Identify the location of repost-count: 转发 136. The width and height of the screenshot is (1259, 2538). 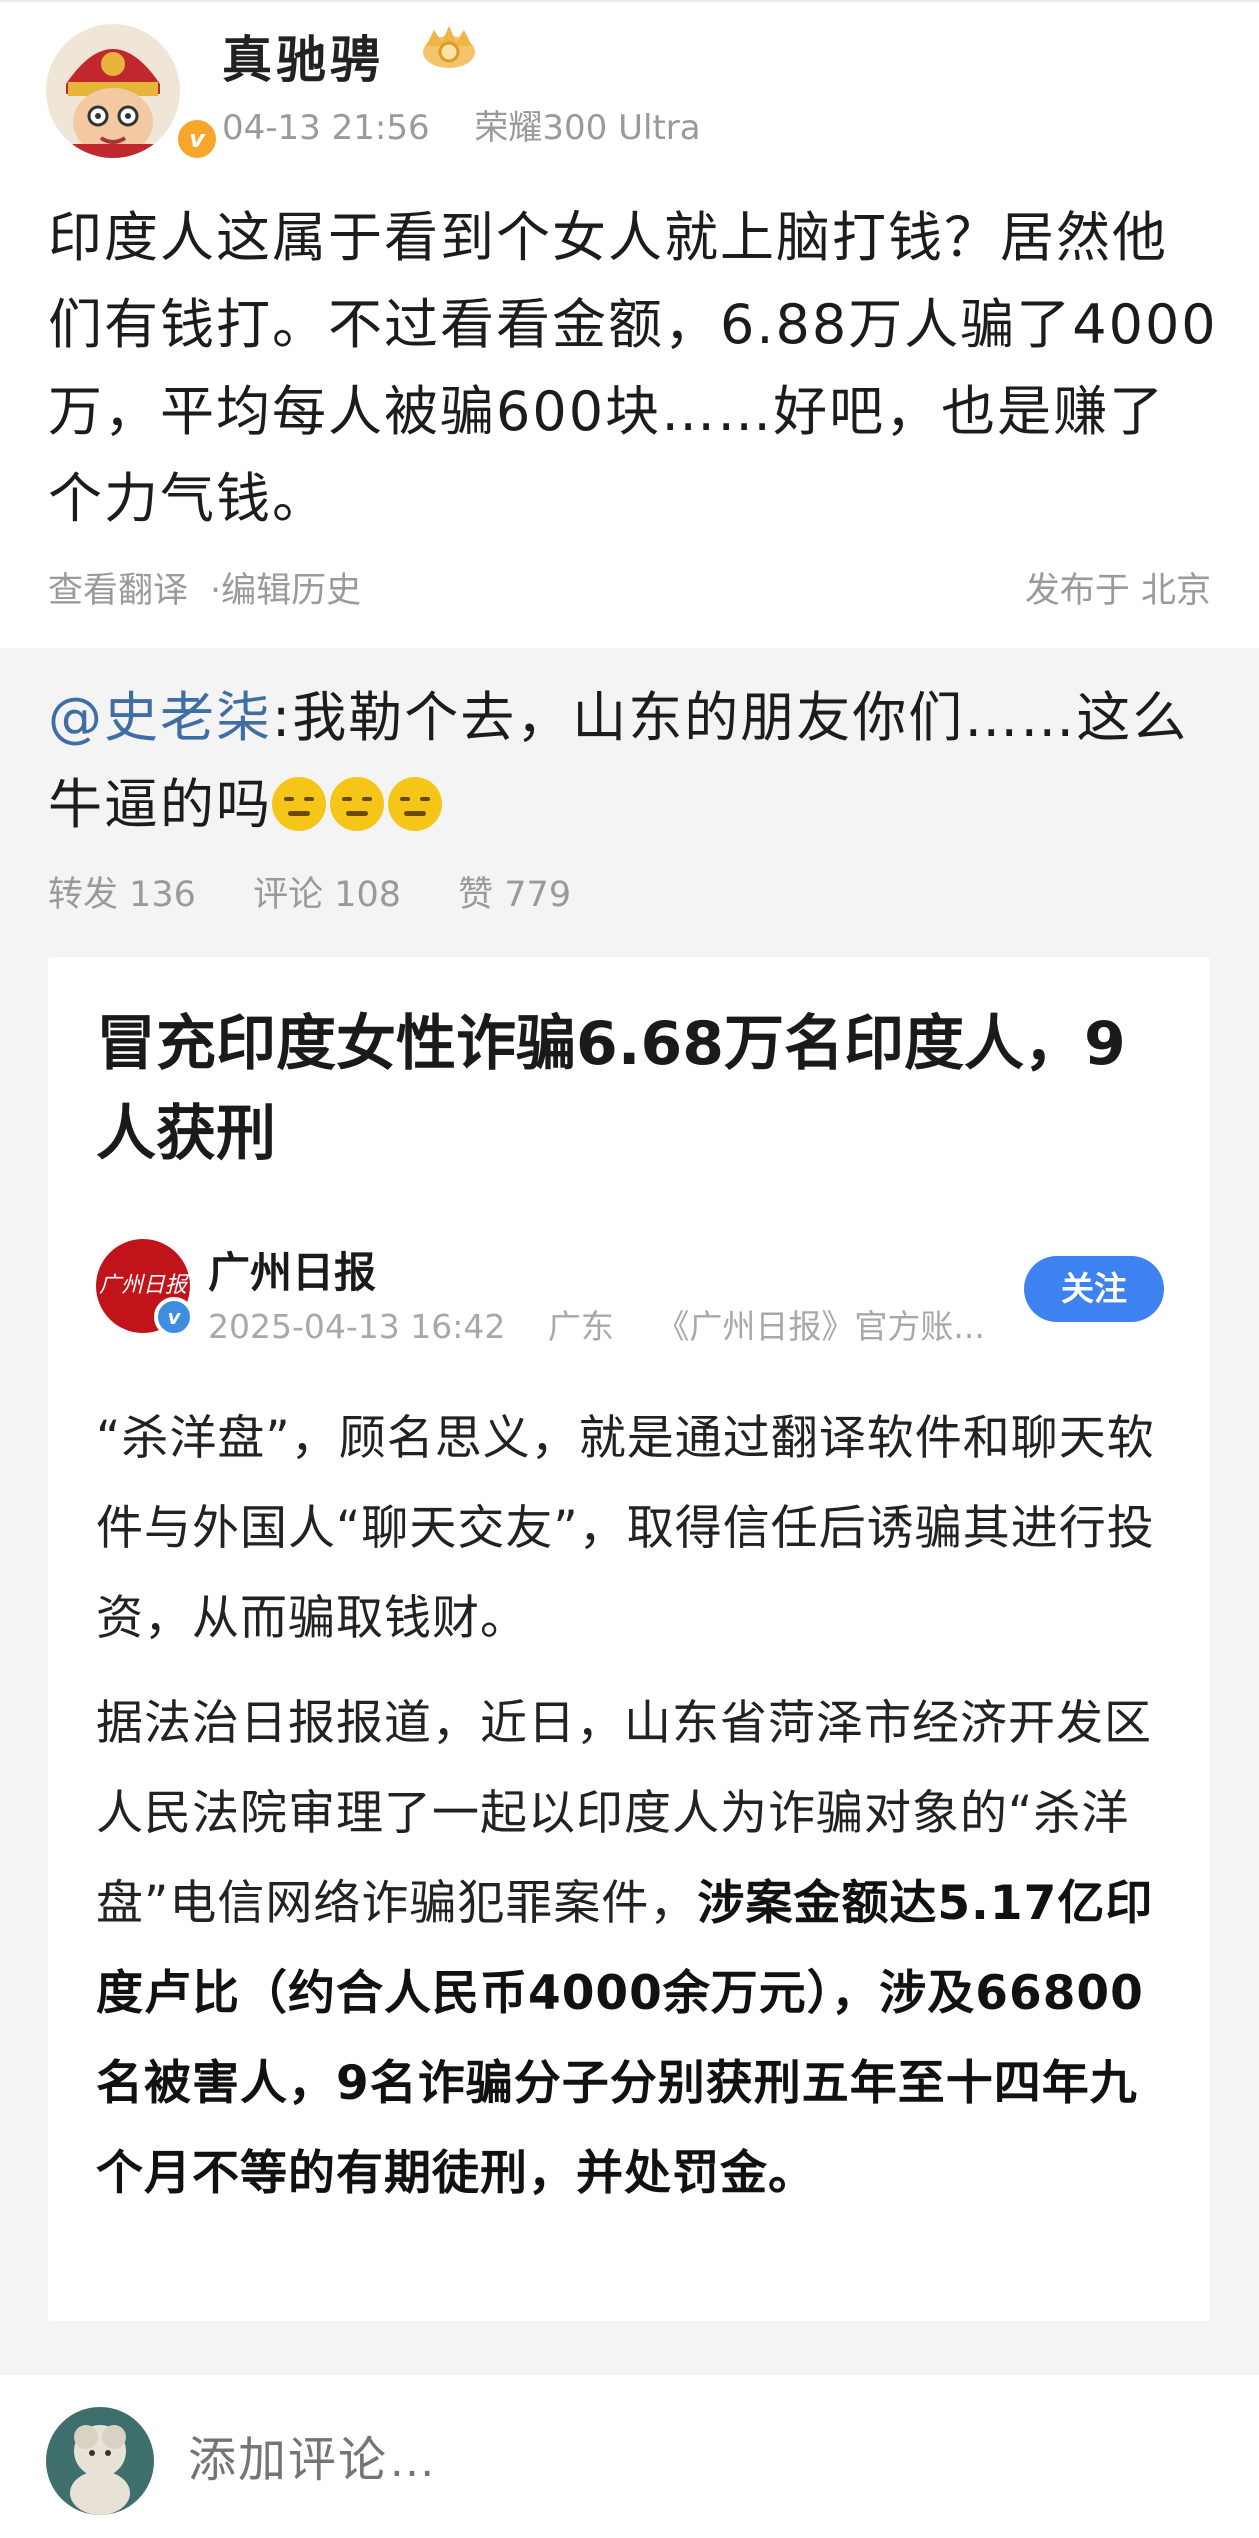
(122, 895).